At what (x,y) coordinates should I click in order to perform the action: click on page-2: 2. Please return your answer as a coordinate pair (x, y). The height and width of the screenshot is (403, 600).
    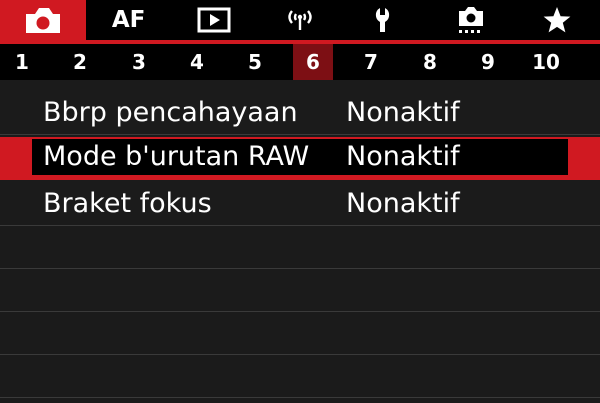
    Looking at the image, I should click on (80, 62).